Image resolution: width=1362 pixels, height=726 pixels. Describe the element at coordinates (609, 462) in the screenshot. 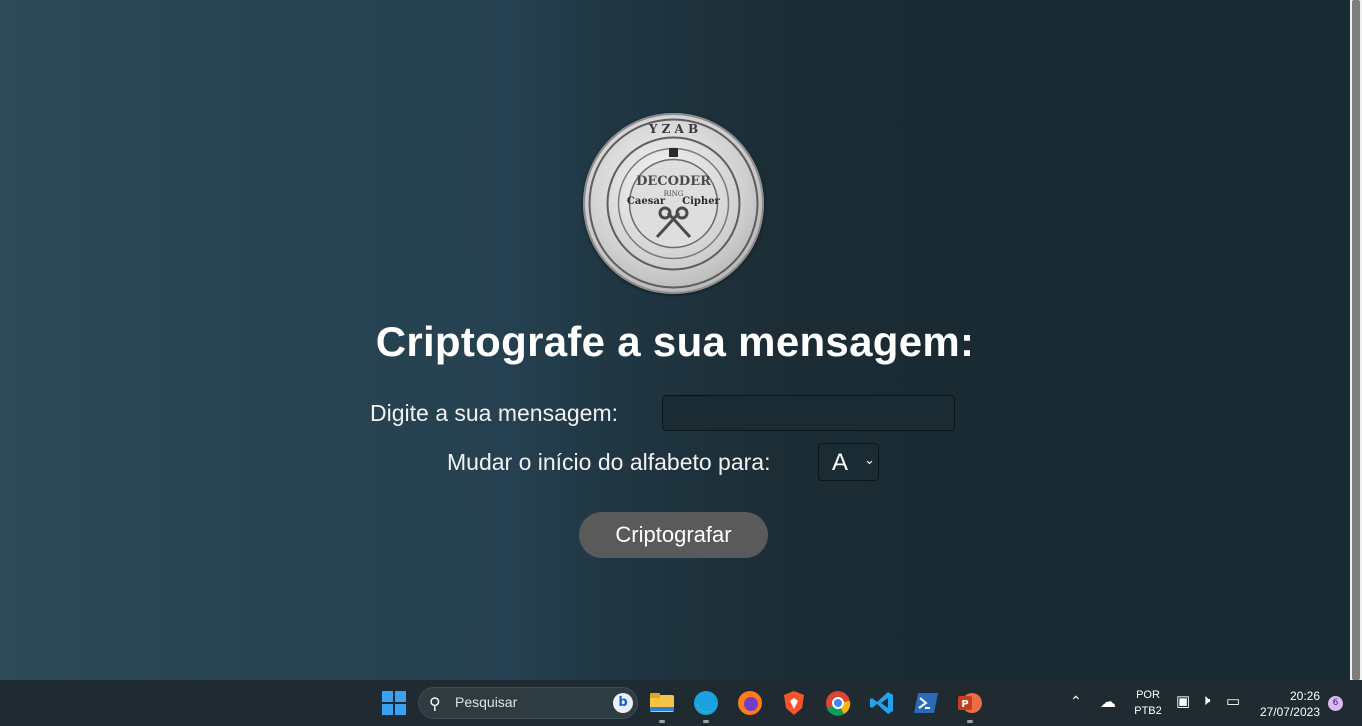

I see `shift-label: Mudar o início do alfabeto para:` at that location.